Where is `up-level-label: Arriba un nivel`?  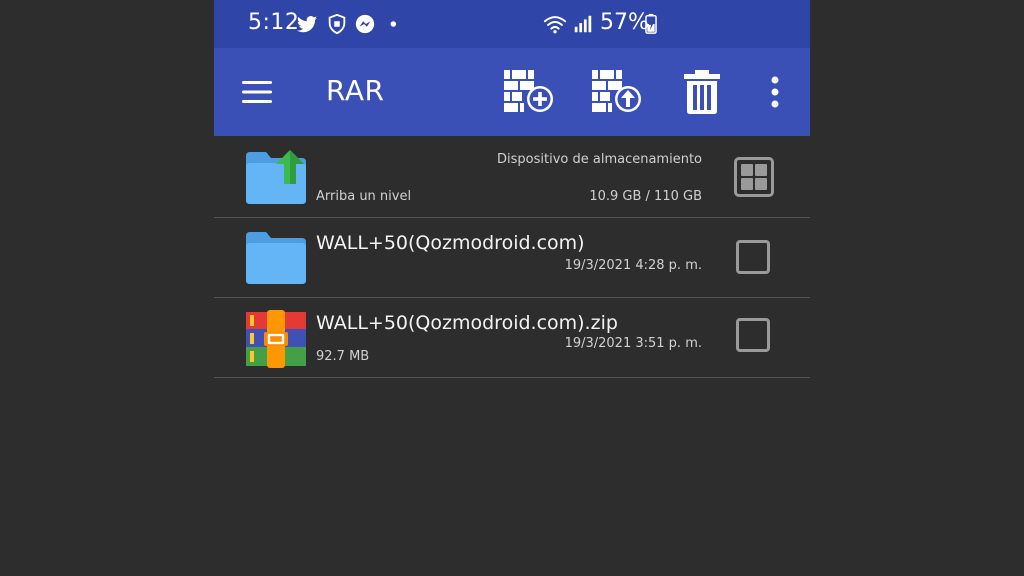 up-level-label: Arriba un nivel is located at coordinates (364, 196).